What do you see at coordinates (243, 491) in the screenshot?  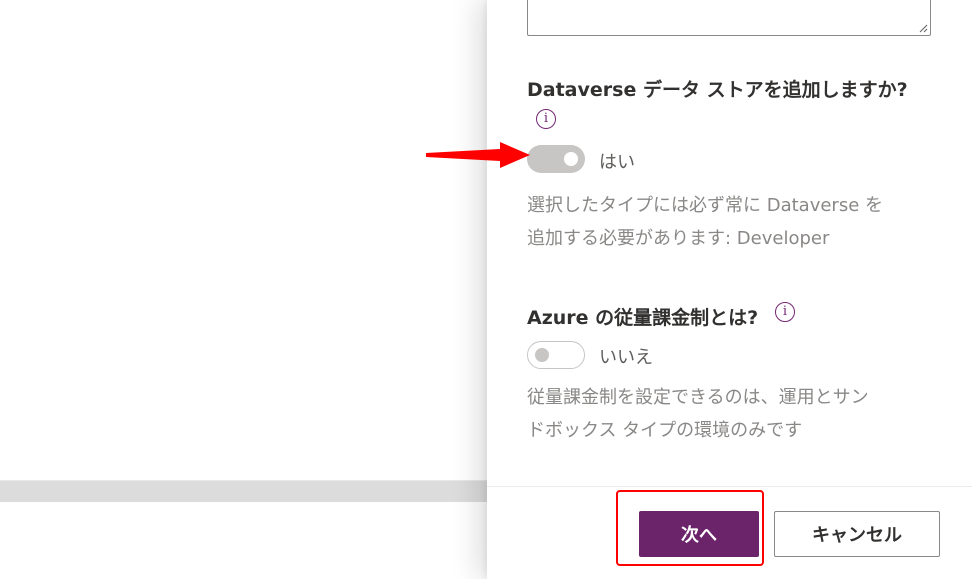 I see `horizontal-scrollbar` at bounding box center [243, 491].